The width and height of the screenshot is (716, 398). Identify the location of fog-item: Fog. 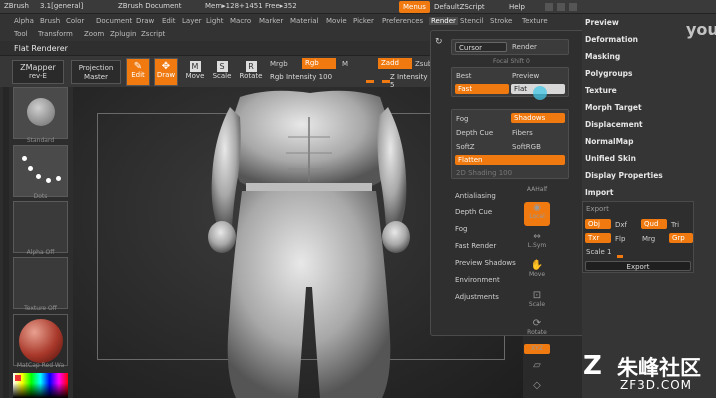
(461, 229).